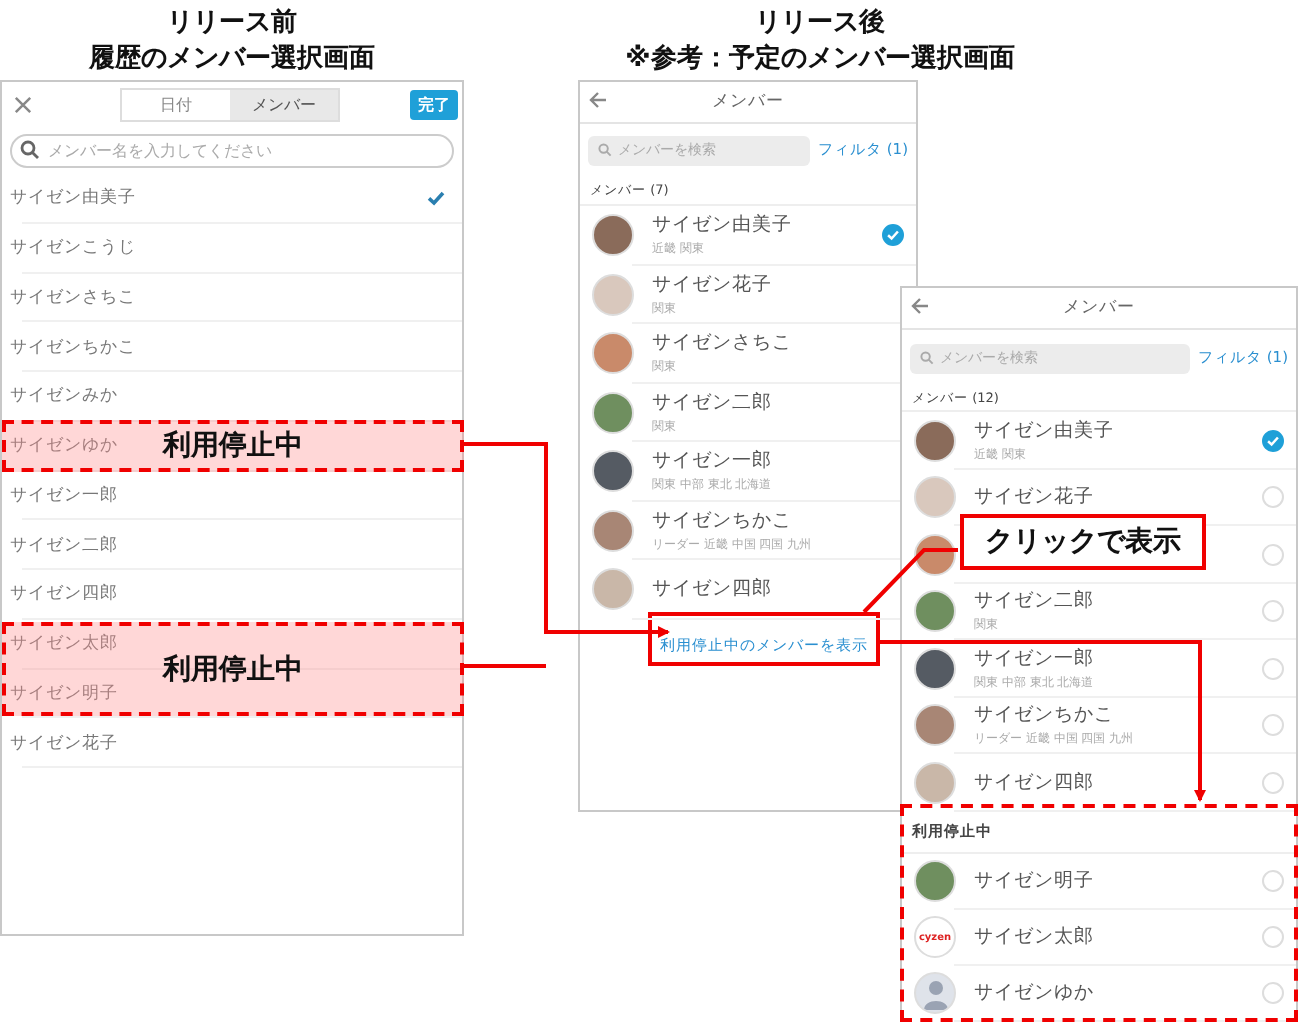 The height and width of the screenshot is (1022, 1300). What do you see at coordinates (232, 59) in the screenshot?
I see `subheading: 履歴のメンバー選択画面` at bounding box center [232, 59].